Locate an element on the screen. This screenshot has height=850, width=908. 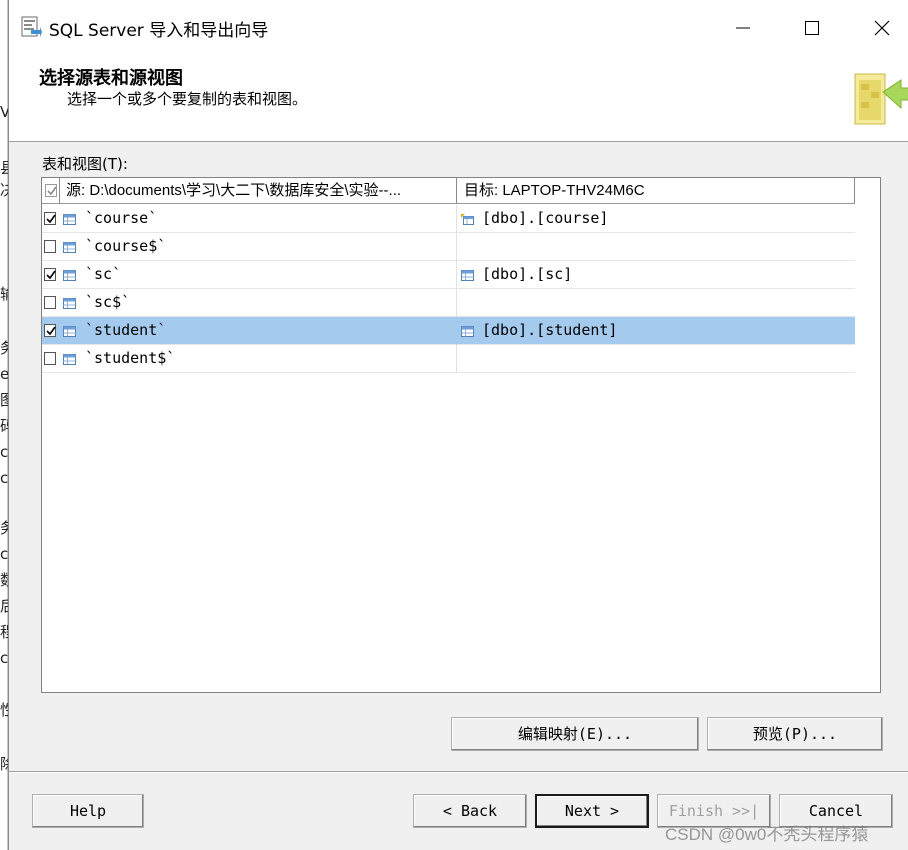
source-table-name: `student` is located at coordinates (126, 330).